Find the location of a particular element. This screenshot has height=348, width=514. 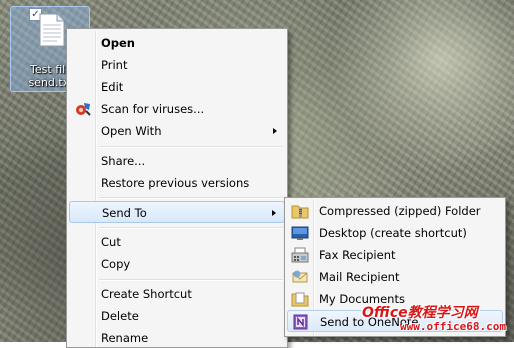

menu-item-edit: Edit is located at coordinates (177, 87).